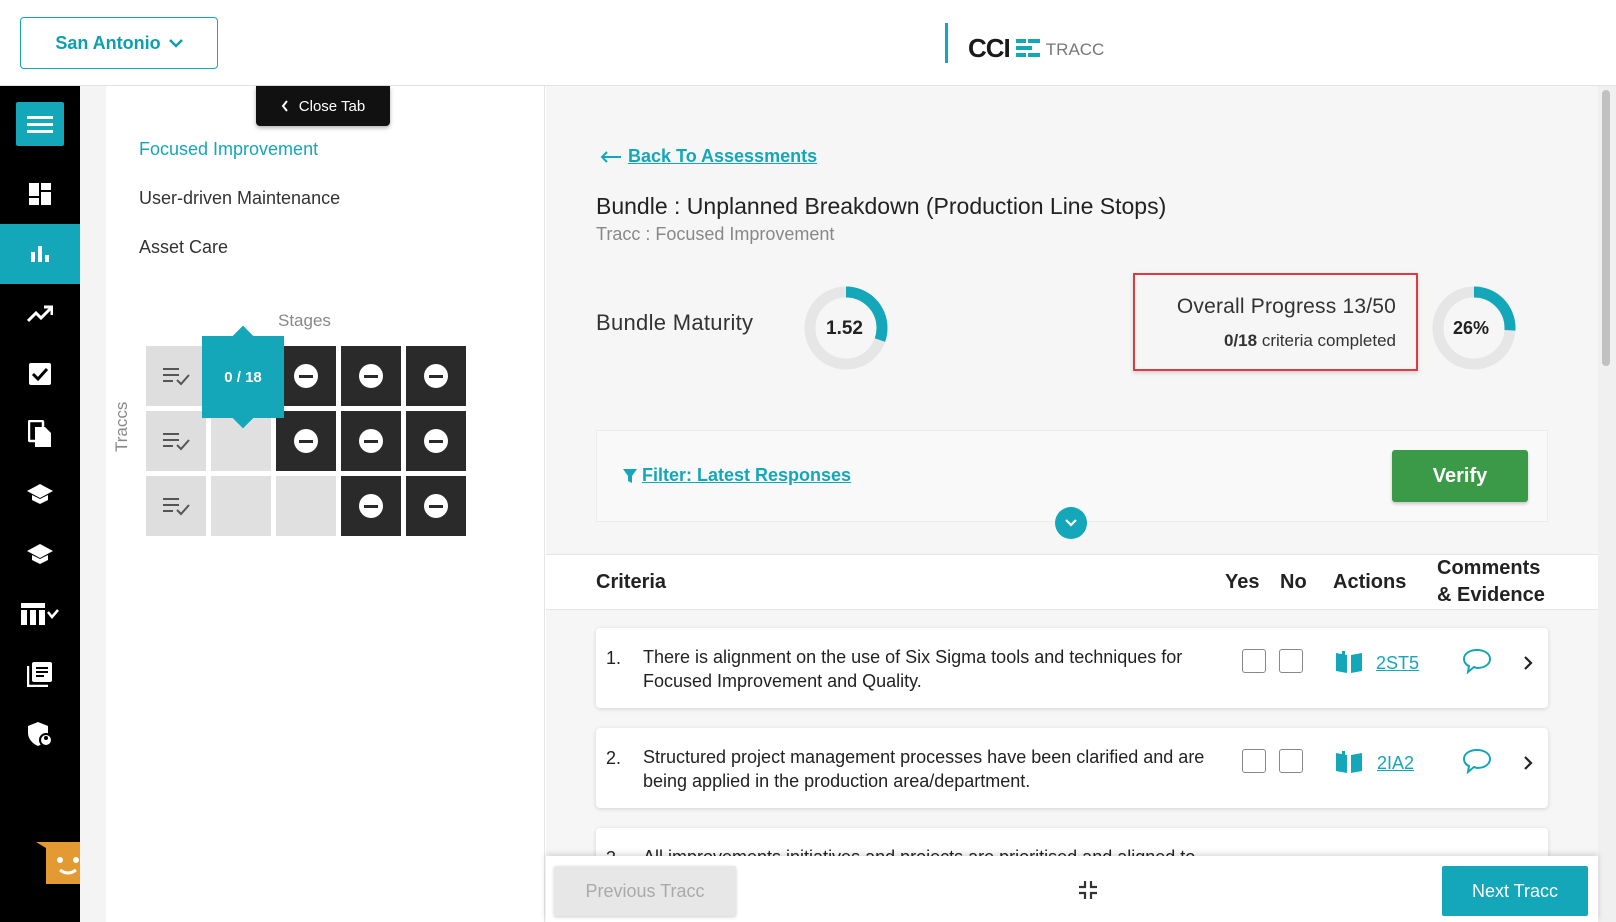 The width and height of the screenshot is (1616, 922). I want to click on bar-chart-icon, so click(40, 254).